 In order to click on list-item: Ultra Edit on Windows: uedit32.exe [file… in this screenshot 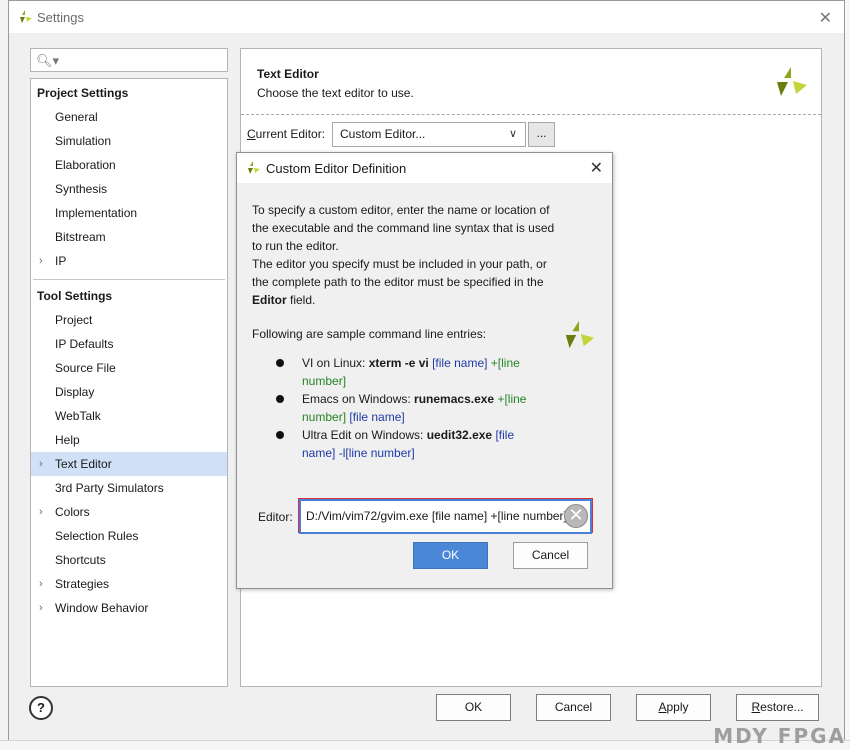, I will do `click(411, 444)`.